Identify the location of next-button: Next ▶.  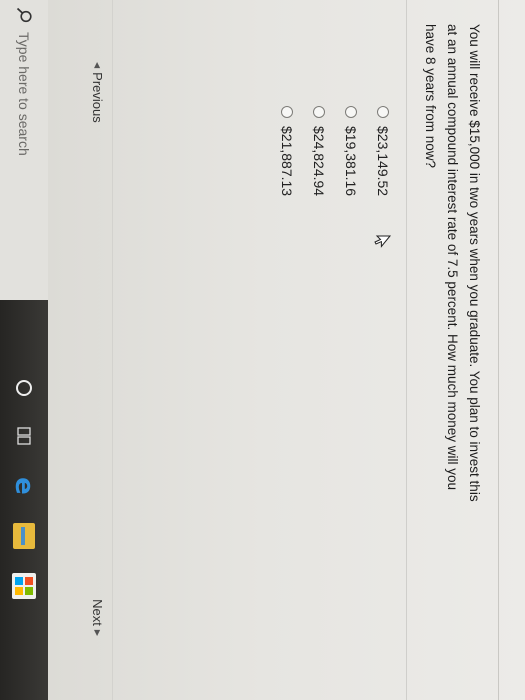
(97, 619).